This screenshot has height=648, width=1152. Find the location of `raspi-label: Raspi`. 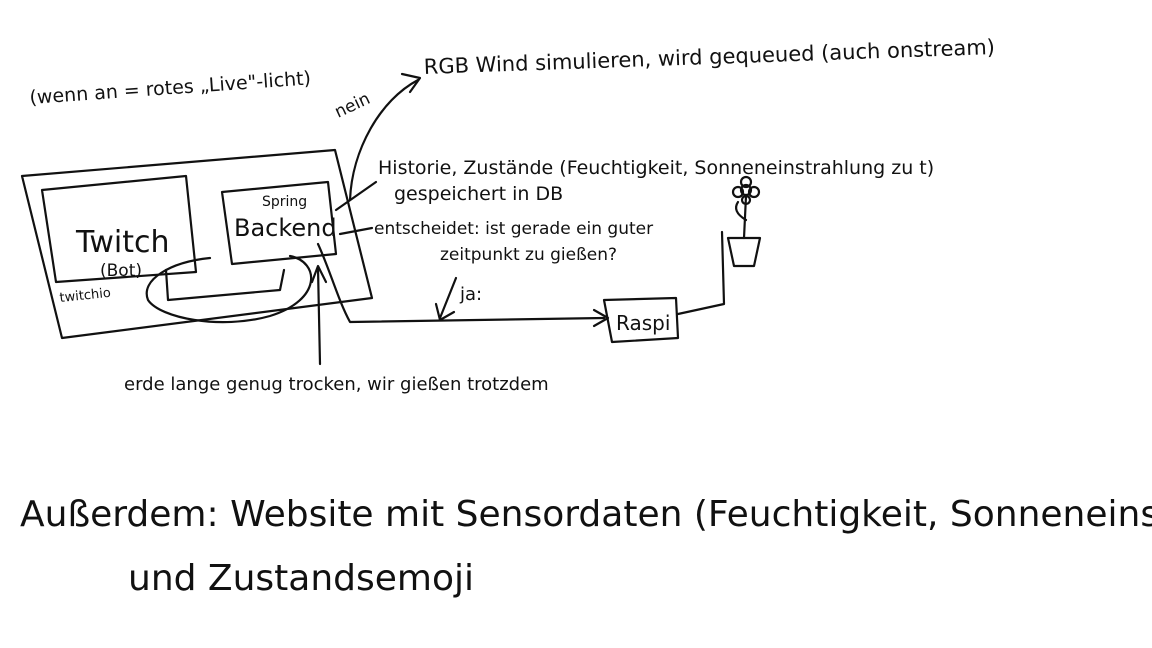

raspi-label: Raspi is located at coordinates (643, 323).